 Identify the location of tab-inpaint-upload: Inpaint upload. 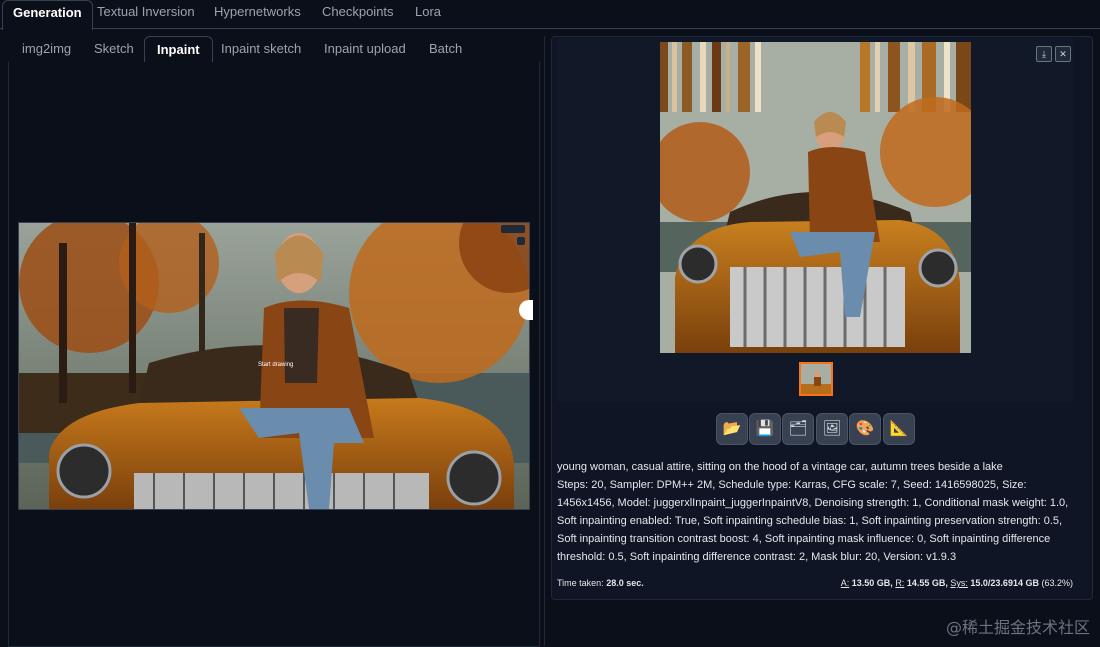
(365, 49).